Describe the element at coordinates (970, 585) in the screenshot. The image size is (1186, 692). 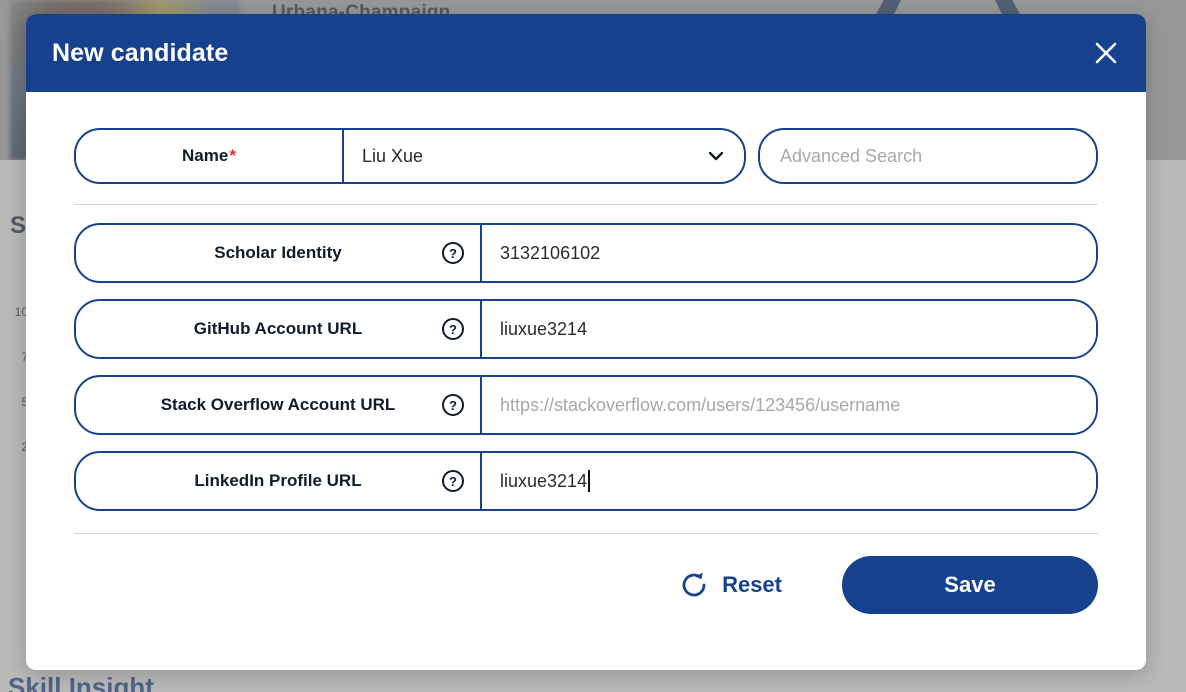
I see `save-button: Save` at that location.